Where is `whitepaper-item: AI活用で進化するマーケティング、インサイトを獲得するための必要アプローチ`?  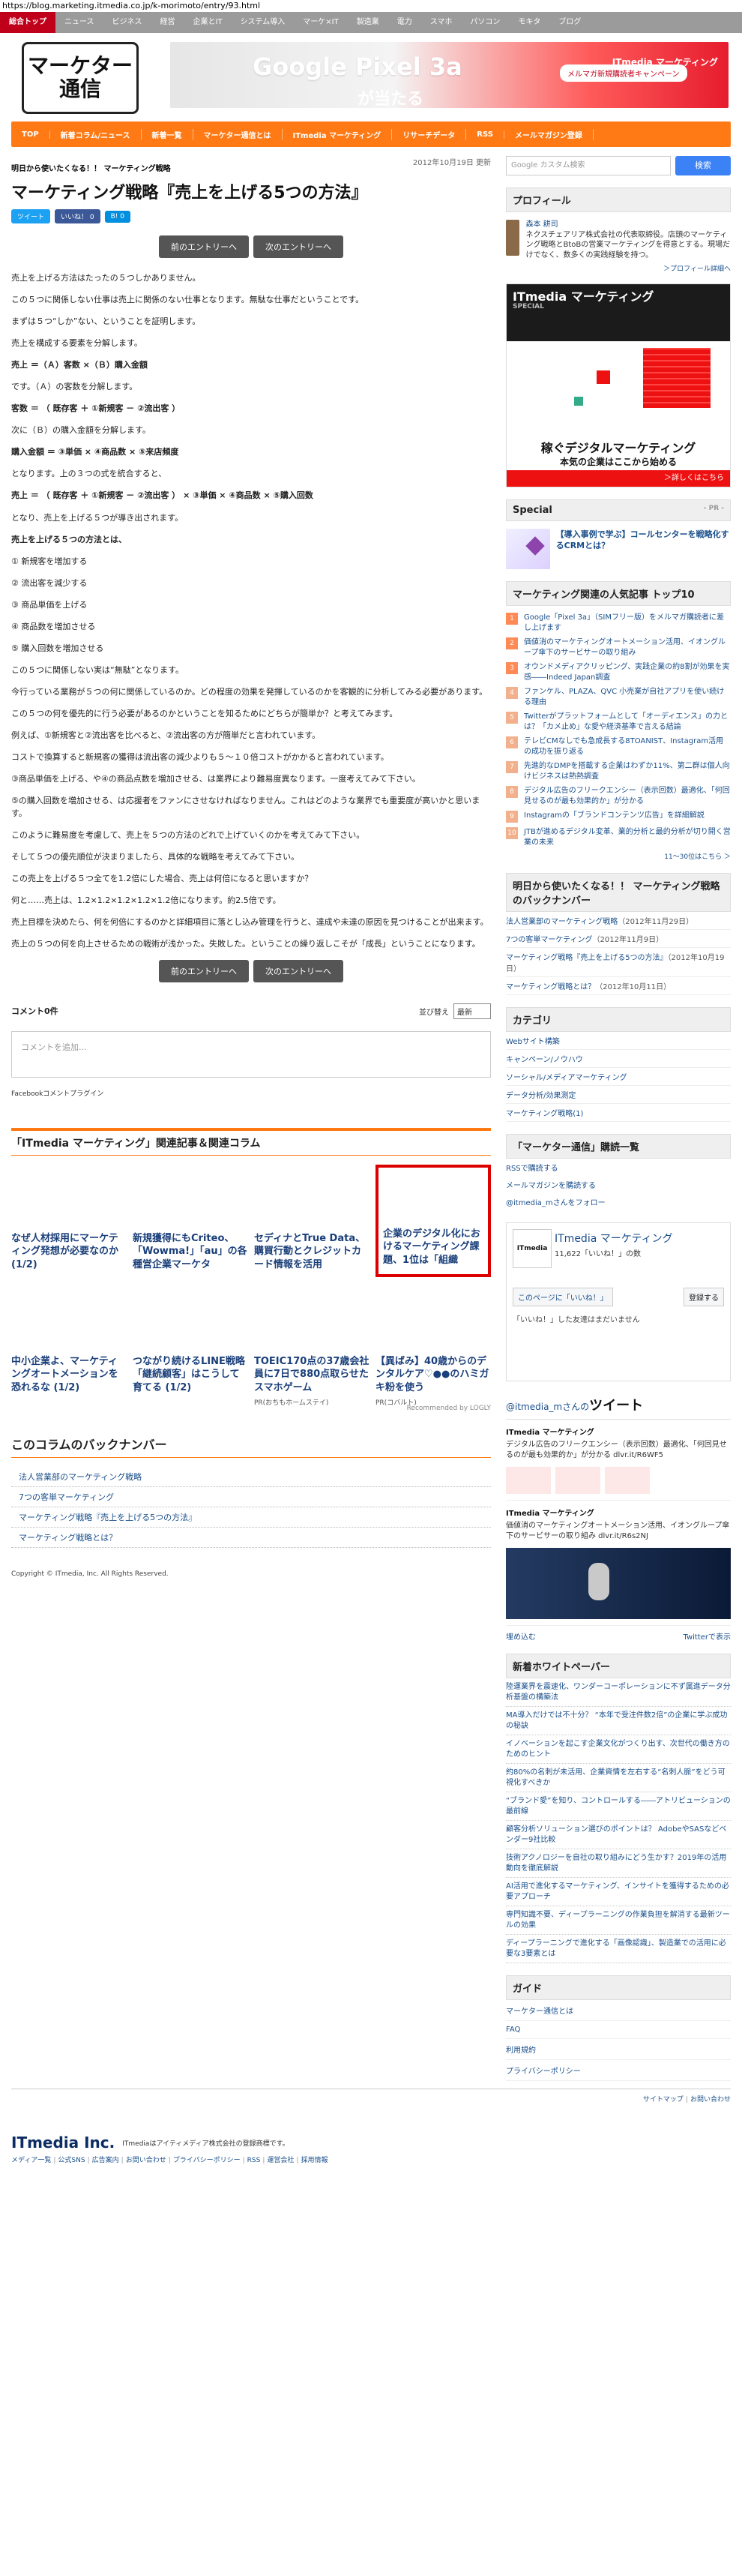
whitepaper-item: AI活用で進化するマーケティング、インサイトを獲得するための必要アプローチ is located at coordinates (619, 1892).